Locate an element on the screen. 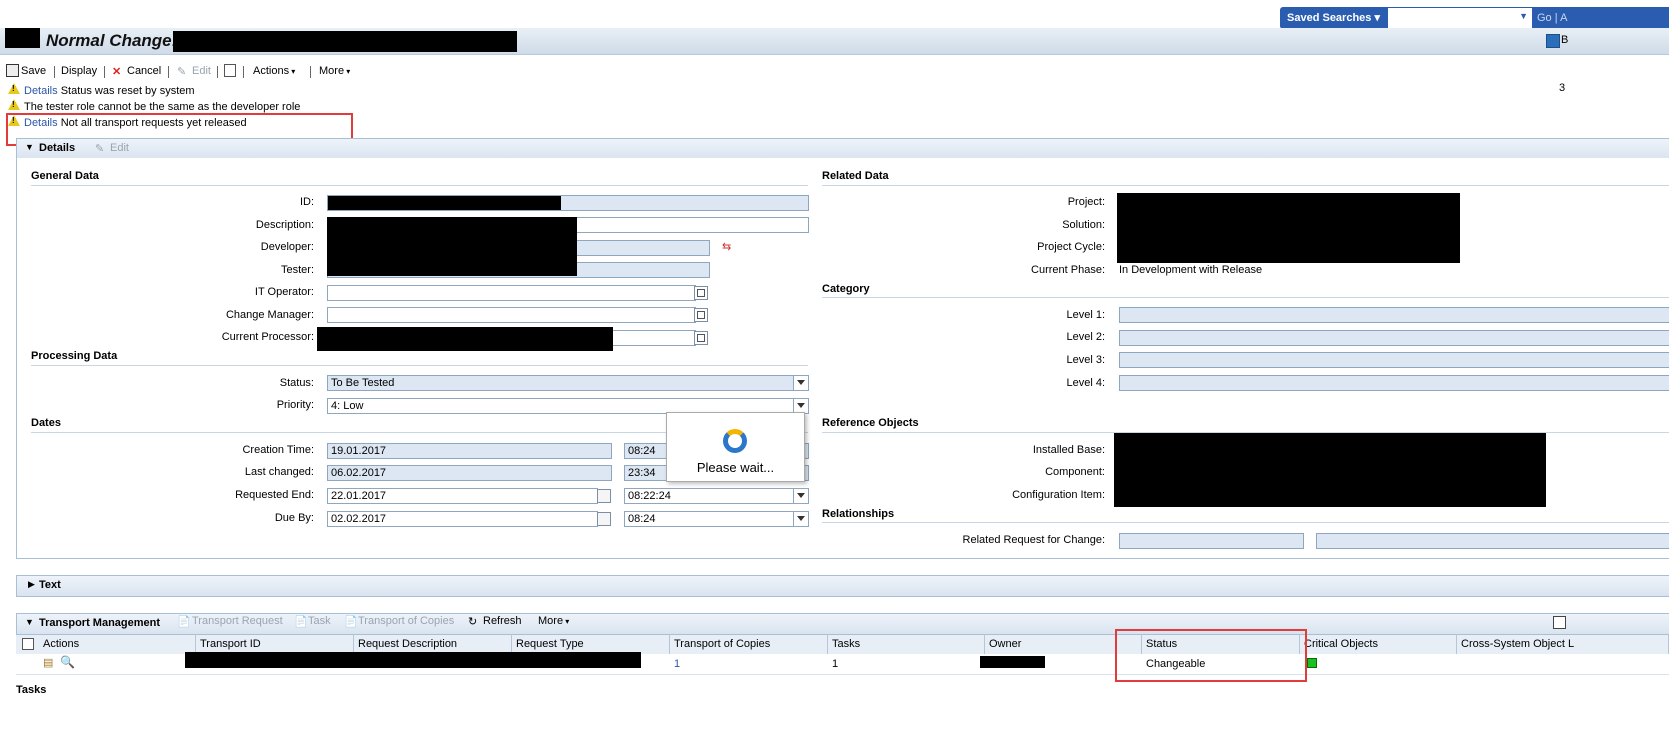  advanced-label: A is located at coordinates (1564, 18).